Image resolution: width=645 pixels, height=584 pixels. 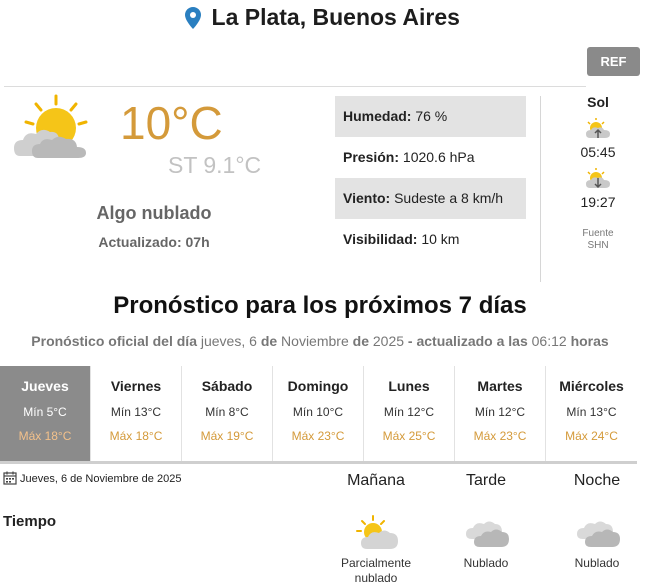 What do you see at coordinates (549, 341) in the screenshot?
I see `subtitle-time: 06:12` at bounding box center [549, 341].